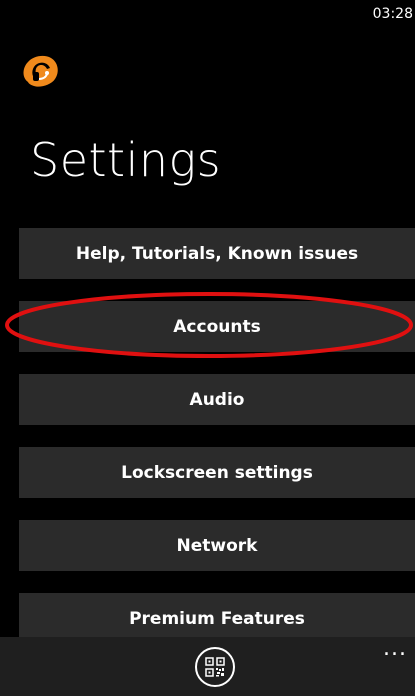 The width and height of the screenshot is (415, 696). I want to click on audio-button: Audio, so click(217, 399).